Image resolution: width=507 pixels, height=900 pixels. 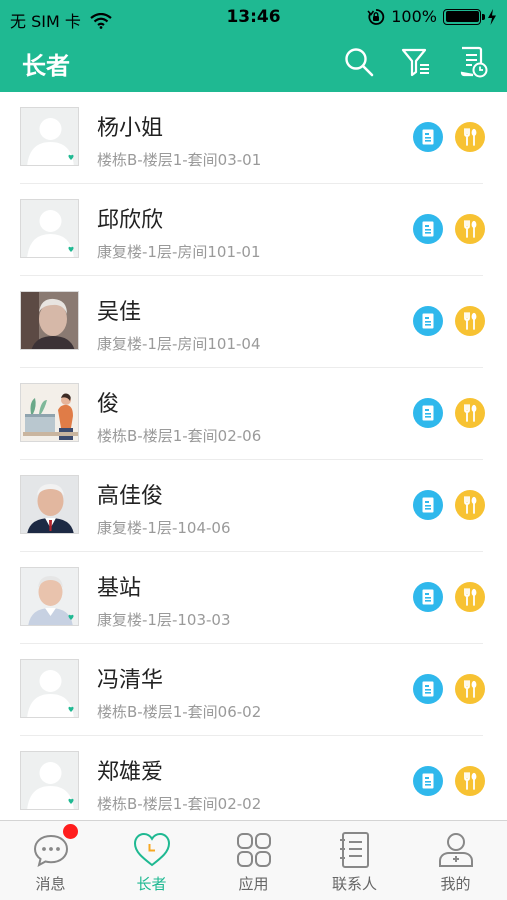 I want to click on elder-row: 吴佳 康复楼-1层-房间101-04, so click(x=253, y=322).